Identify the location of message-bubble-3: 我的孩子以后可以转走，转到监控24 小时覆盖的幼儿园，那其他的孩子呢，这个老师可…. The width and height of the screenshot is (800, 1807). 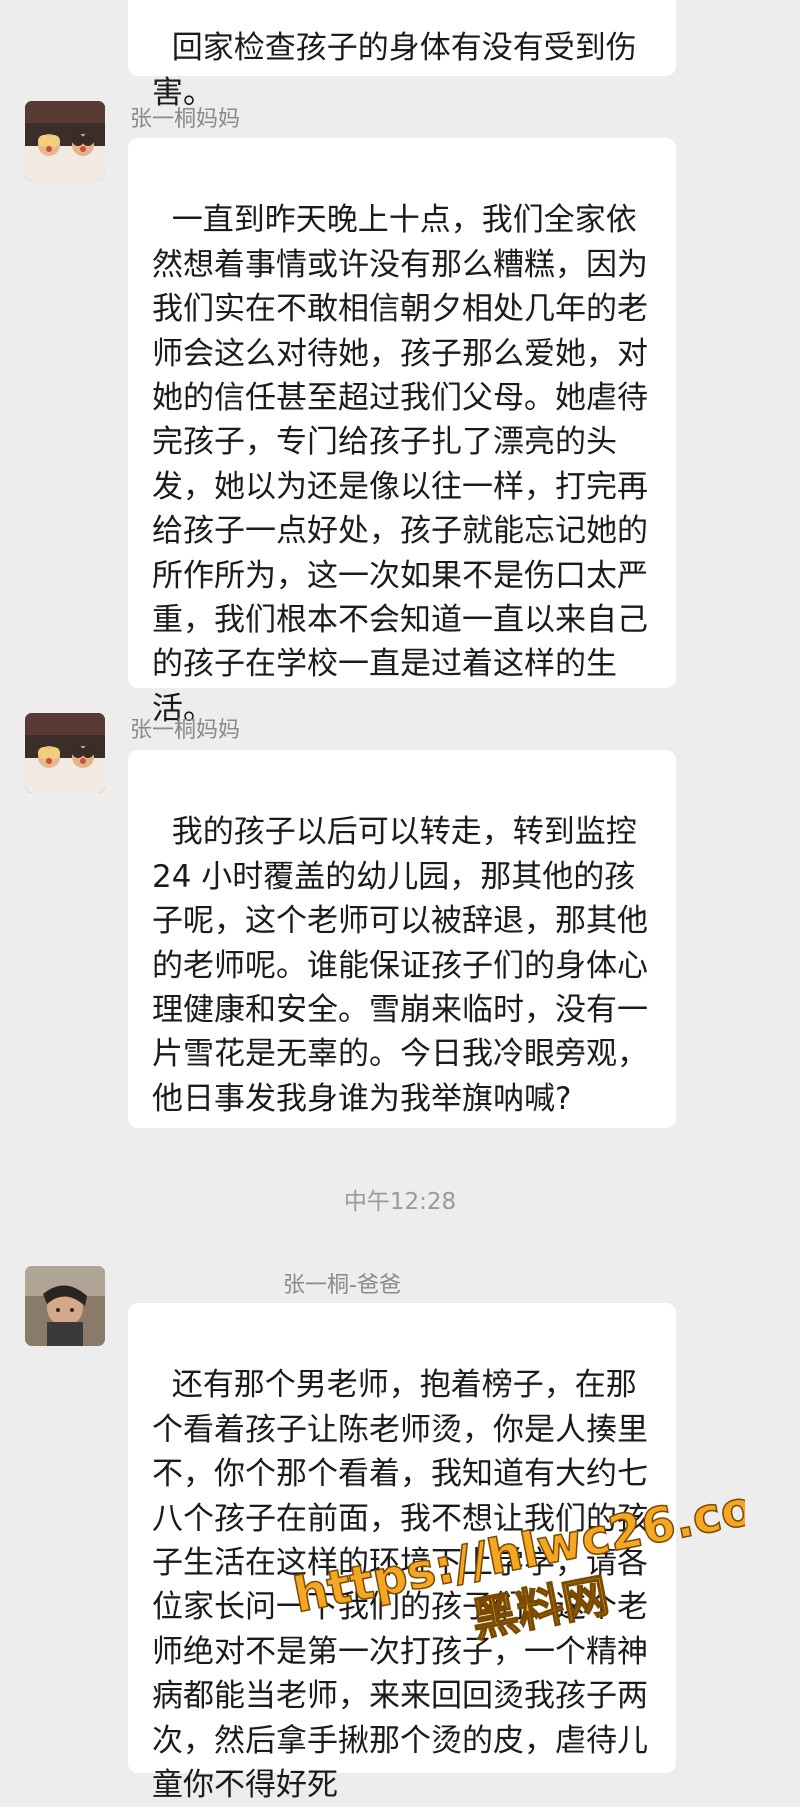
(402, 939).